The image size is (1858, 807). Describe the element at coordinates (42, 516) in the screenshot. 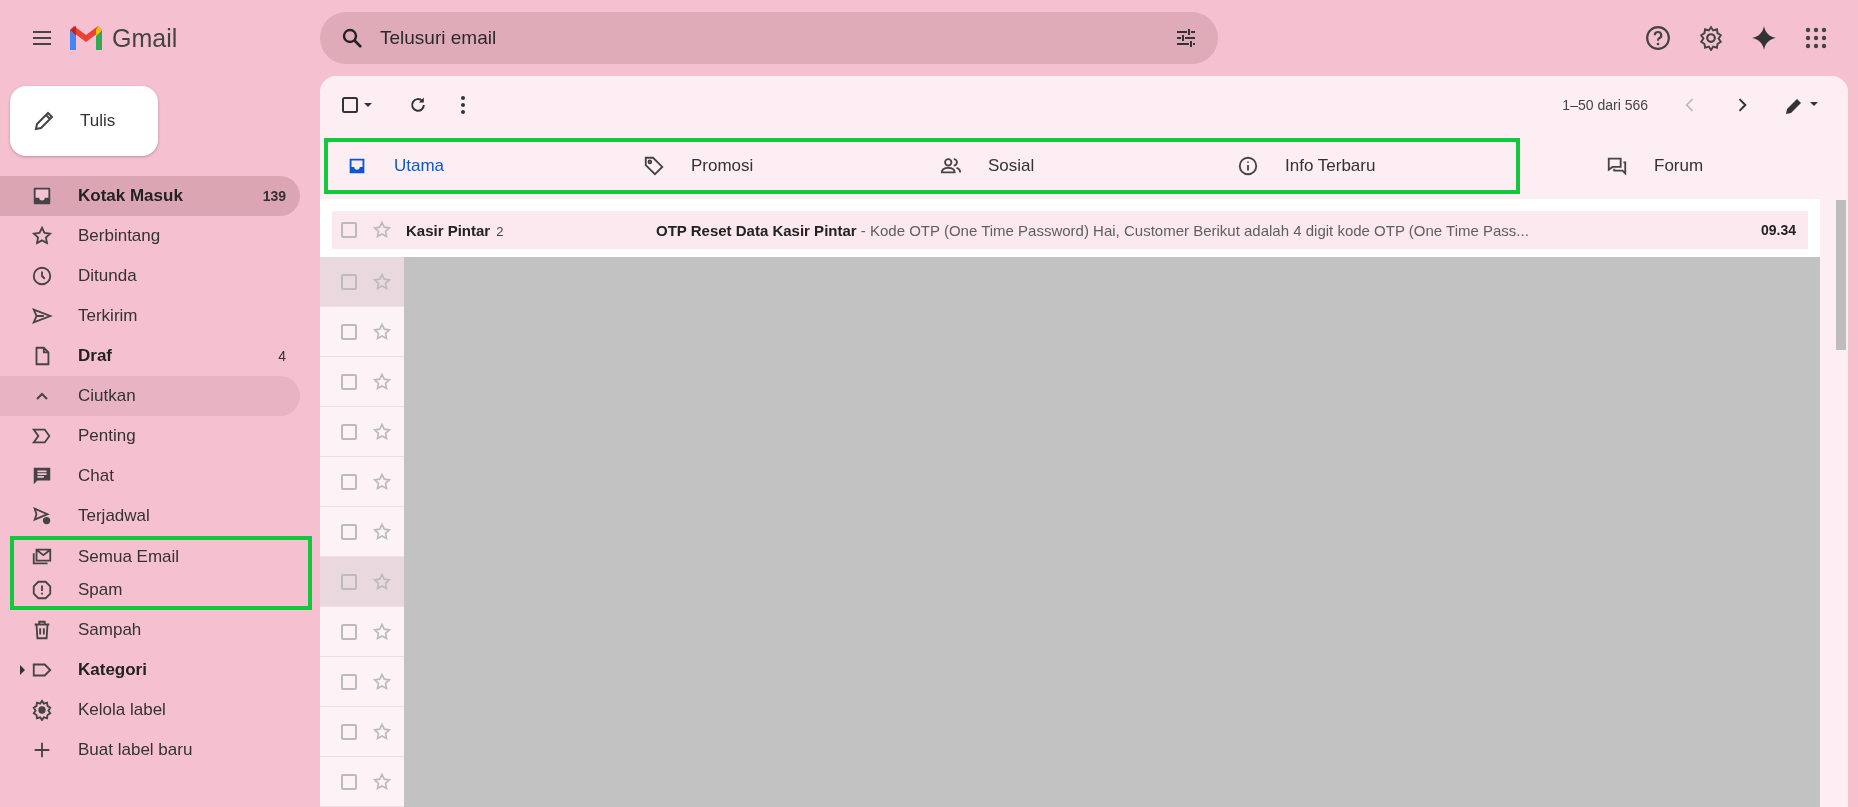

I see `send-clock-icon` at that location.